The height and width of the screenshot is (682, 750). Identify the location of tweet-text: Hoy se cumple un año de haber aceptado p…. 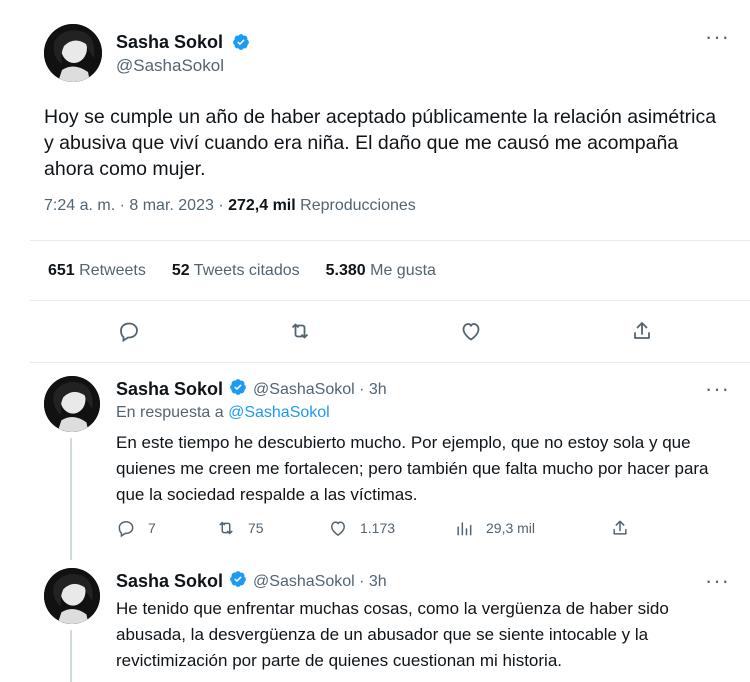
(380, 143).